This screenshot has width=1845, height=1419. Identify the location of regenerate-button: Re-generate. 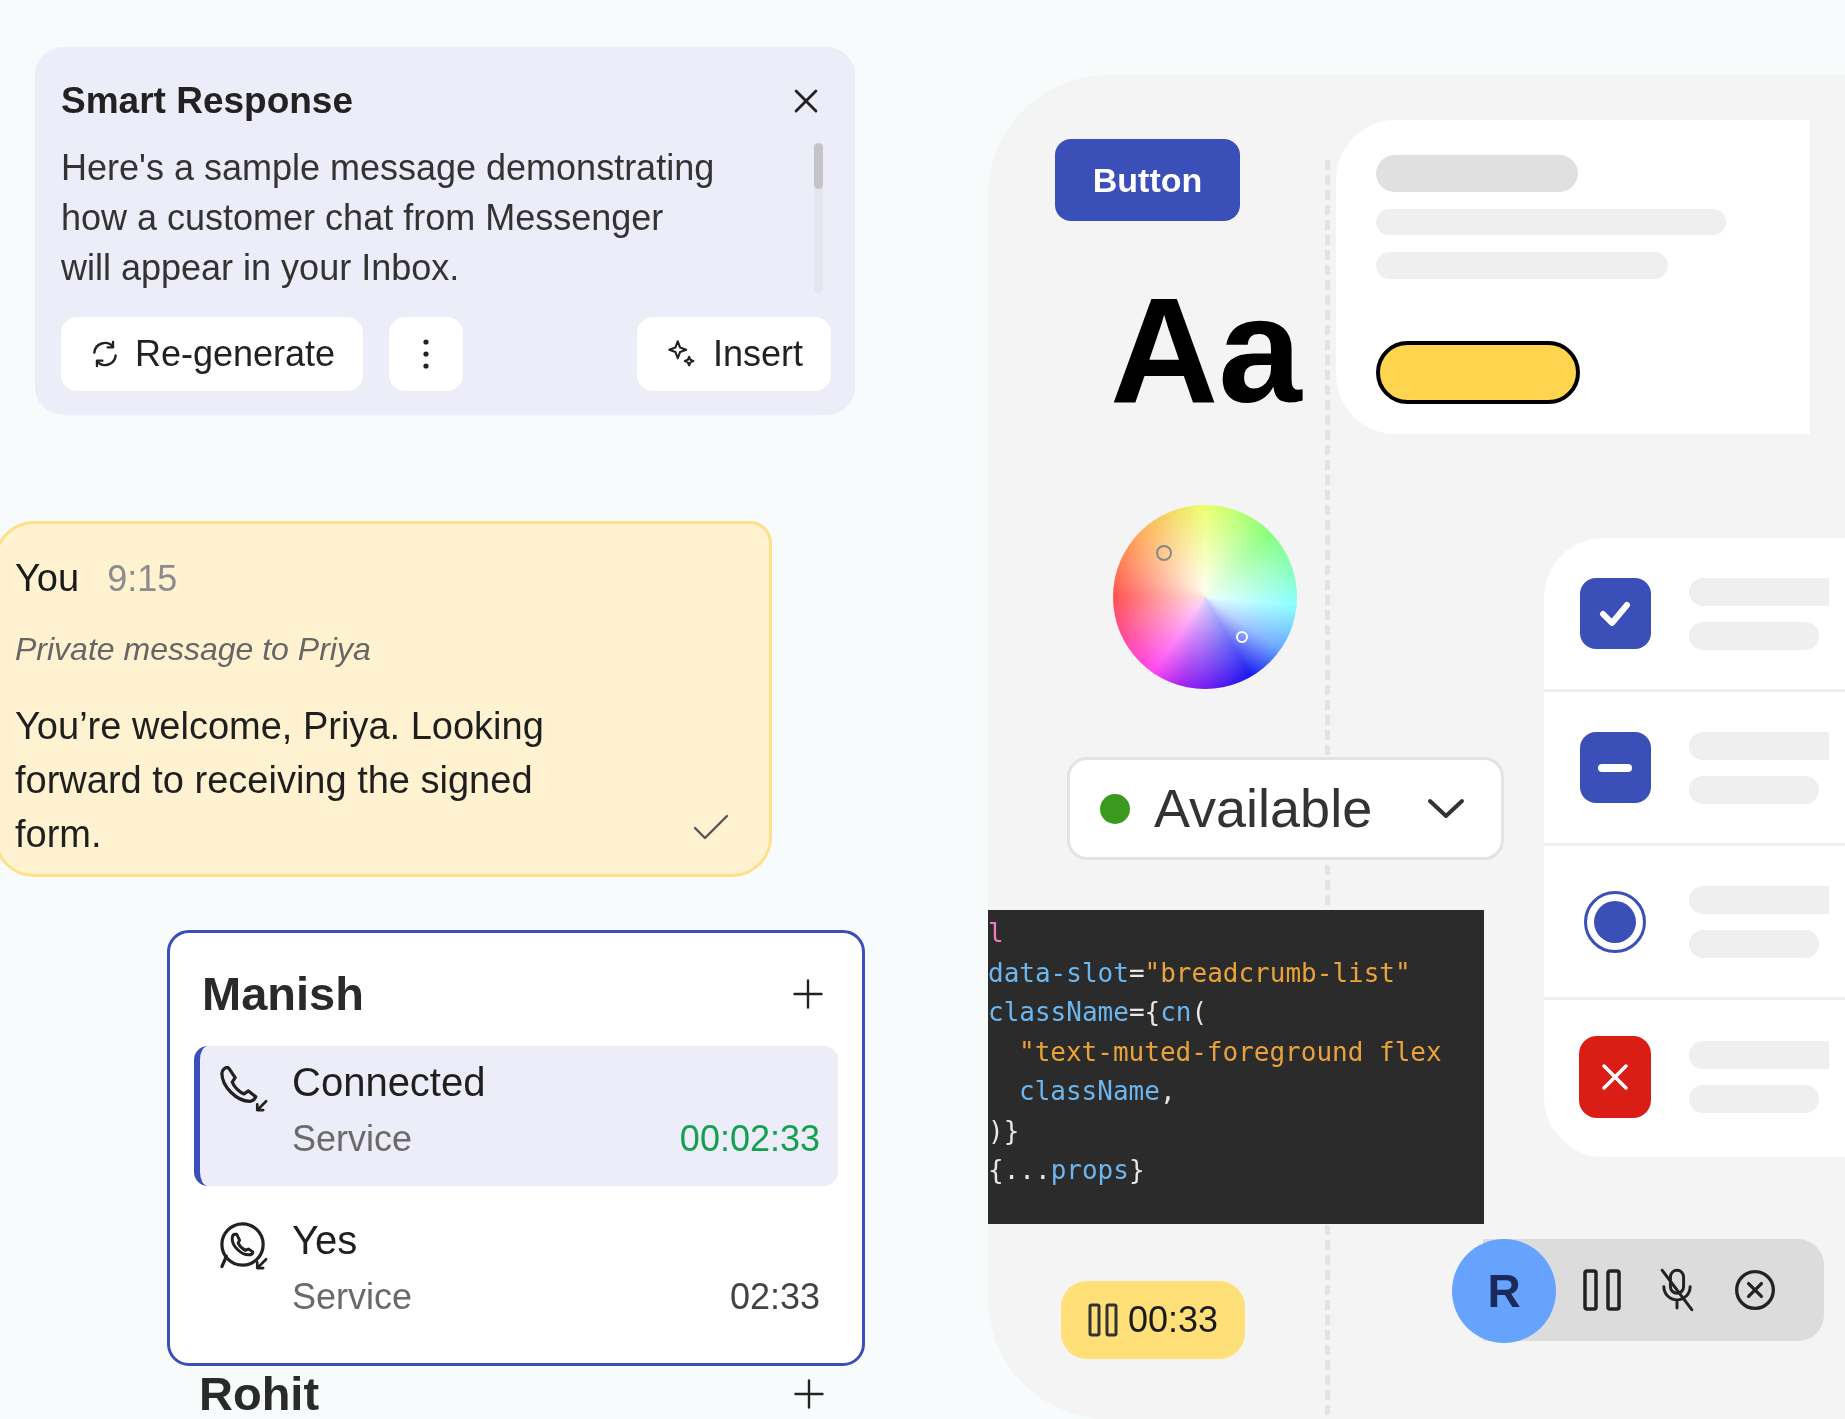
(212, 354).